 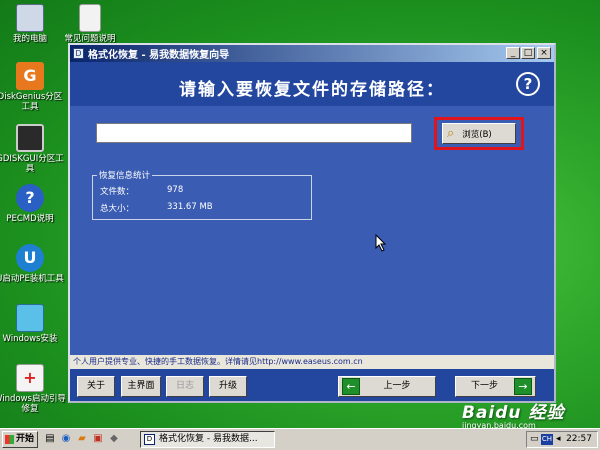 I want to click on desktop-icon-label: Windows安装, so click(x=30, y=339).